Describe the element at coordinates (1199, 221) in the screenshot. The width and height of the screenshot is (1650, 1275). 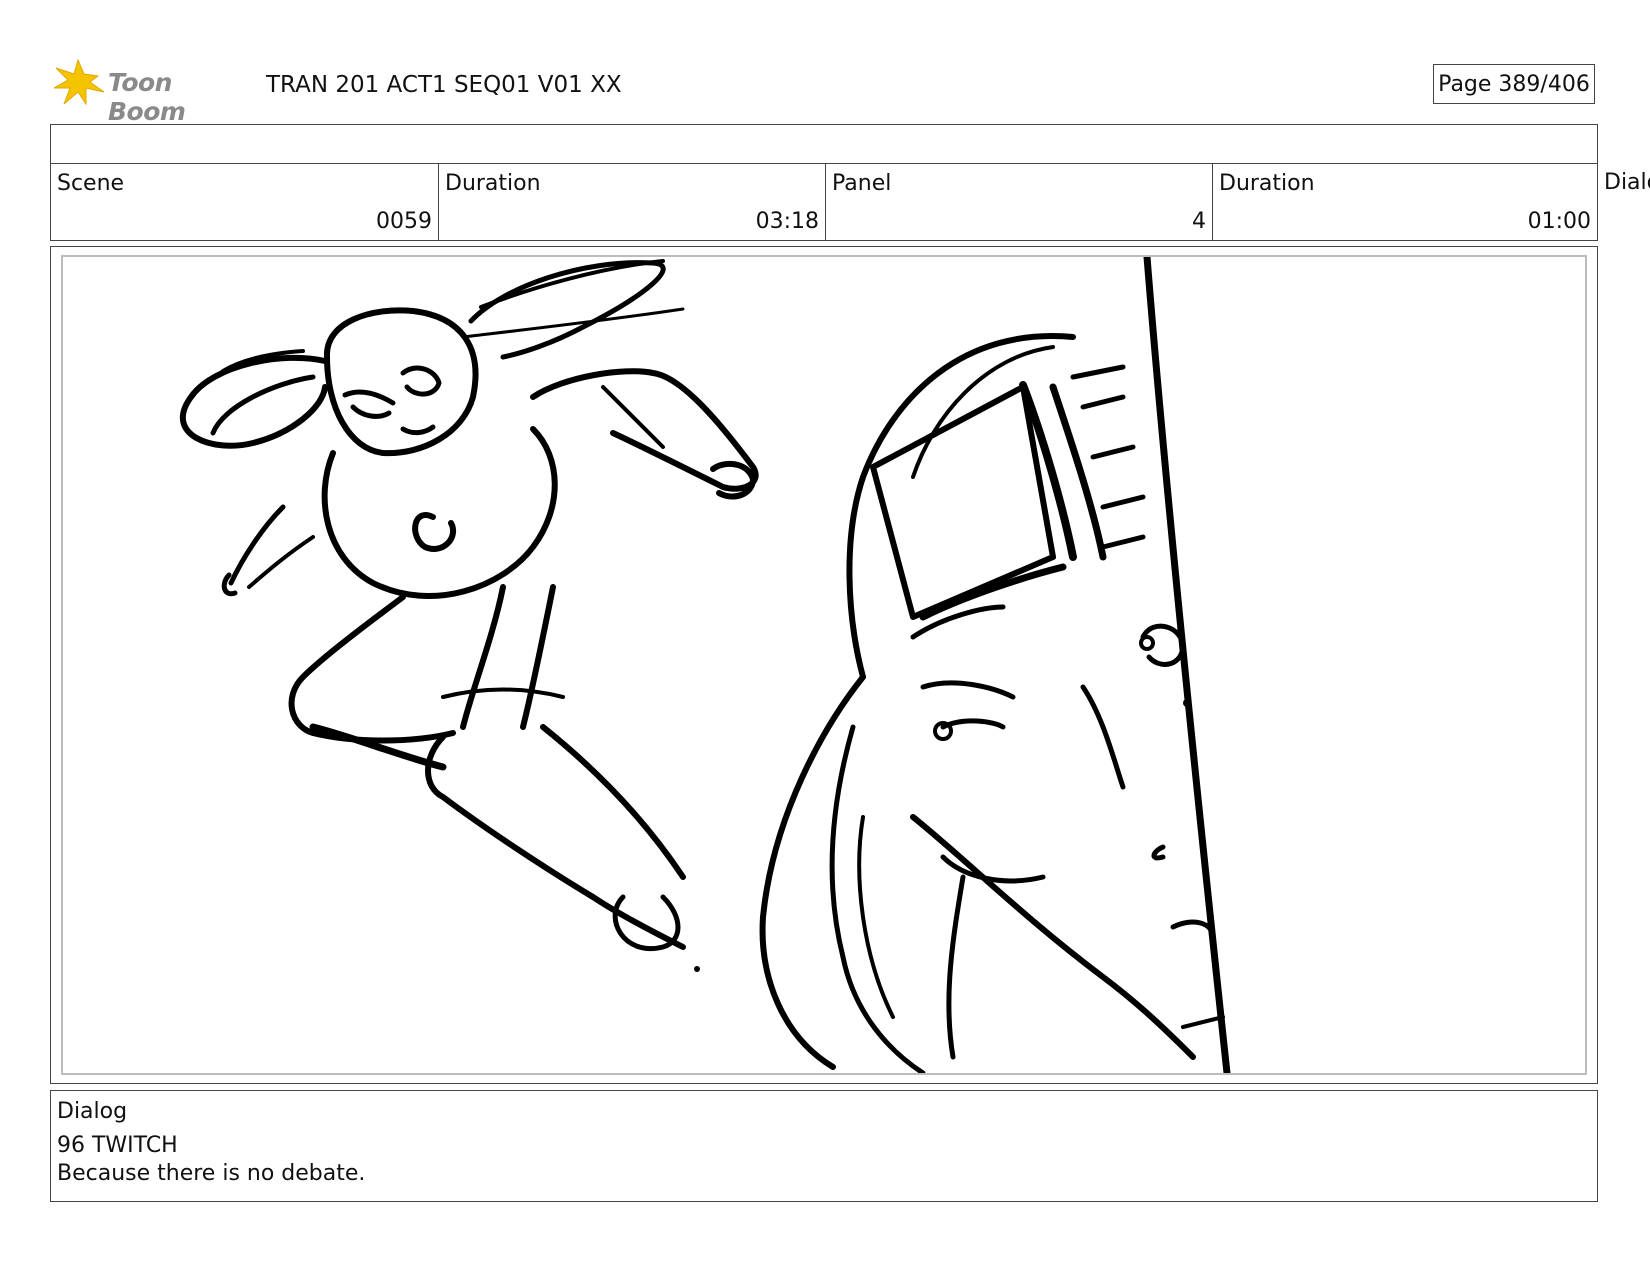
I see `panel-value: 4` at that location.